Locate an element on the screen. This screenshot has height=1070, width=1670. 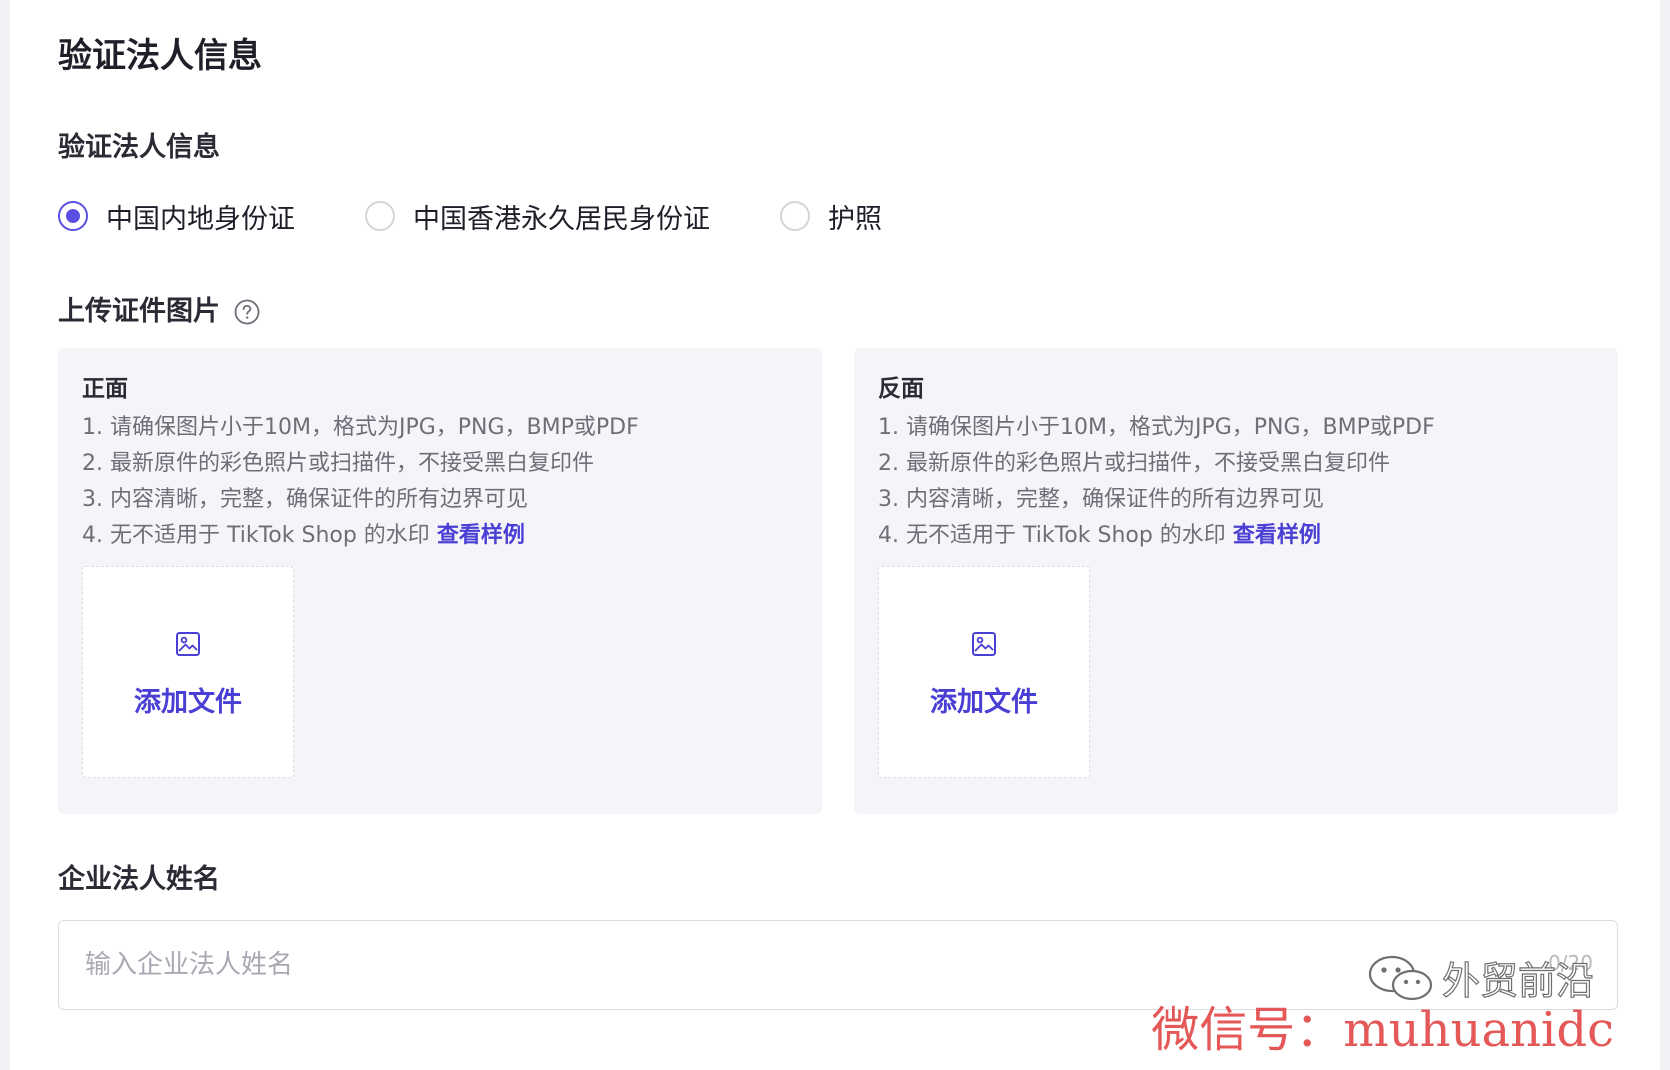
radio-mainland-id-label: 中国内地身份证 is located at coordinates (200, 219).